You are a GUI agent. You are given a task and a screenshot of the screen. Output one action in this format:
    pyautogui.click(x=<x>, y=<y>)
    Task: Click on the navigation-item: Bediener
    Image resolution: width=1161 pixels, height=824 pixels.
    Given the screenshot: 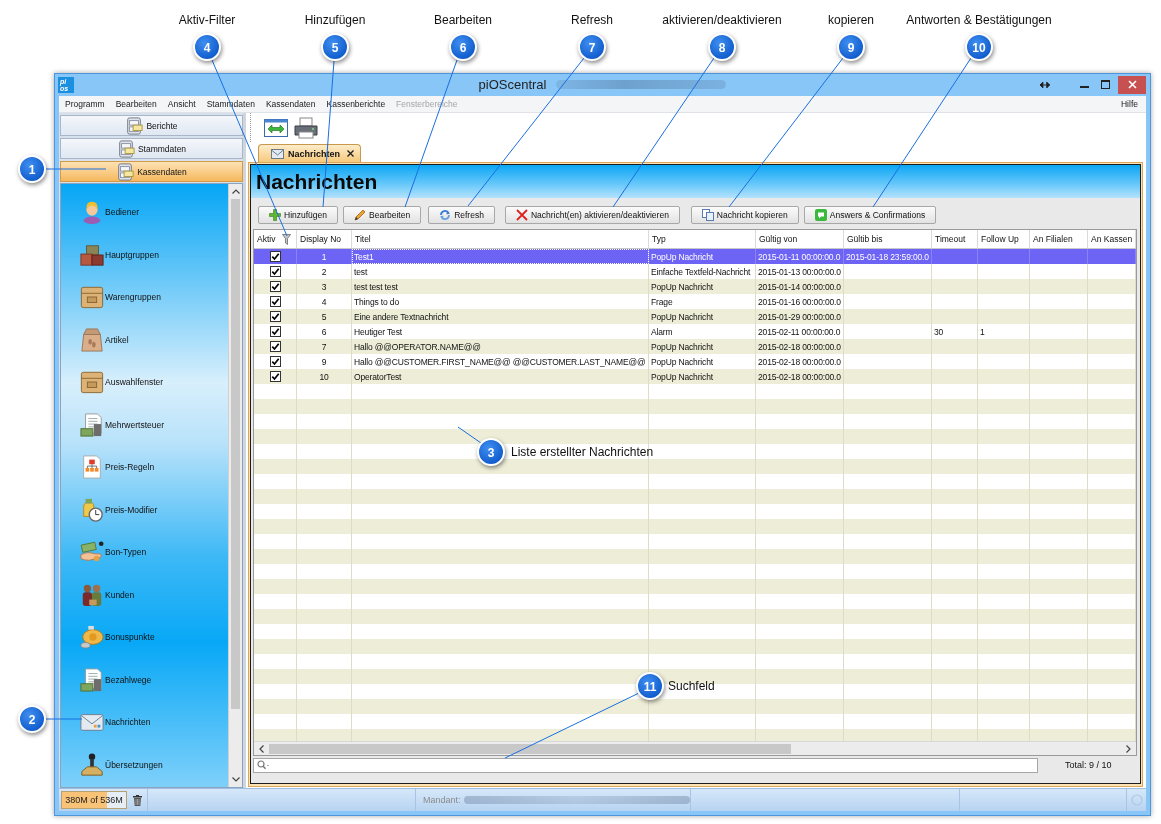 What is the action you would take?
    pyautogui.click(x=144, y=212)
    